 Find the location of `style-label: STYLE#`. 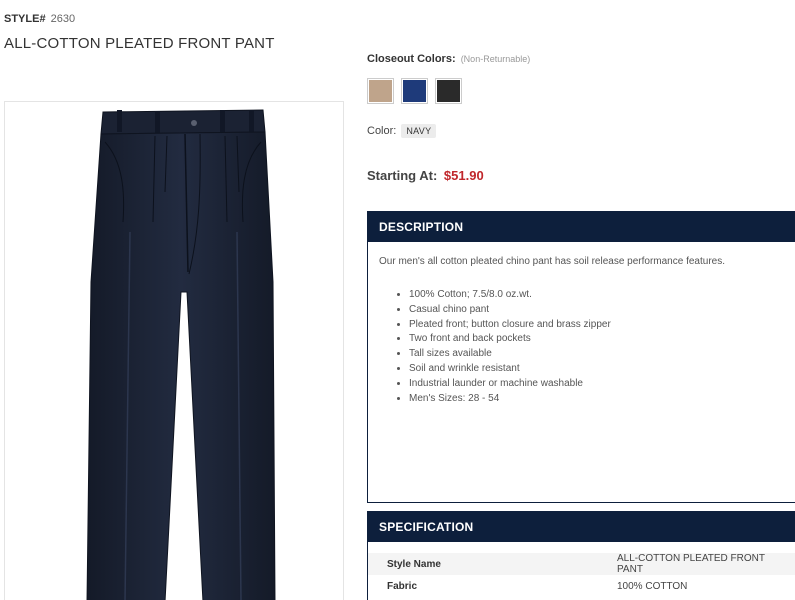

style-label: STYLE# is located at coordinates (25, 19).